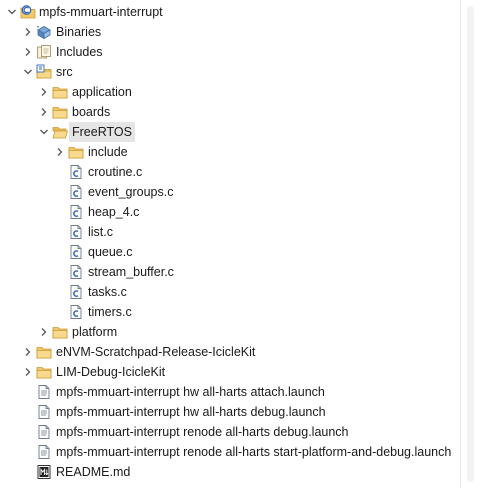 The width and height of the screenshot is (480, 488). I want to click on tree-item-label: event_groups.c, so click(131, 192).